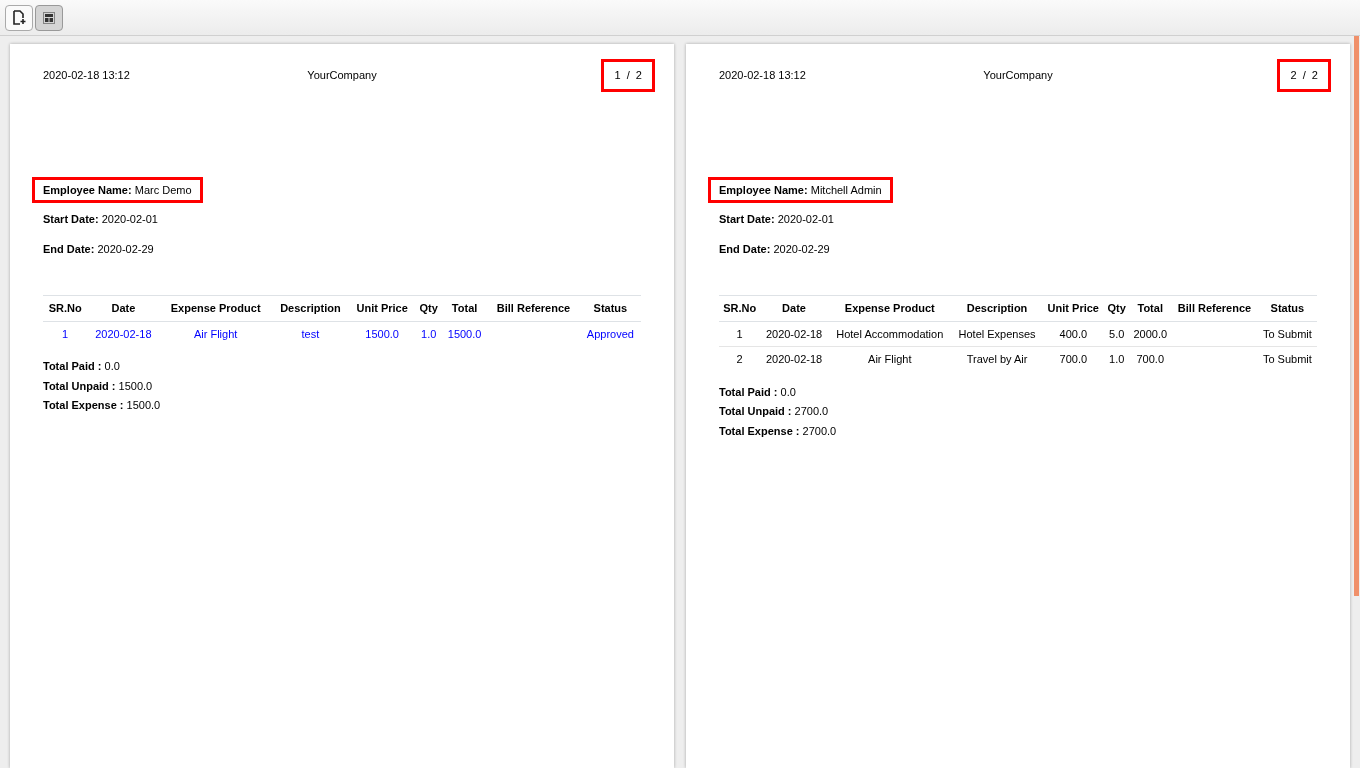  I want to click on report-field: Employee Name: Marc Demo, so click(117, 189).